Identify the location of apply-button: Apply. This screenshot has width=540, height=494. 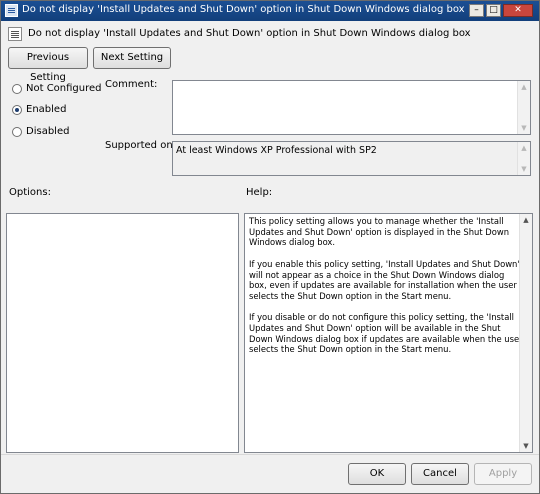
(503, 474).